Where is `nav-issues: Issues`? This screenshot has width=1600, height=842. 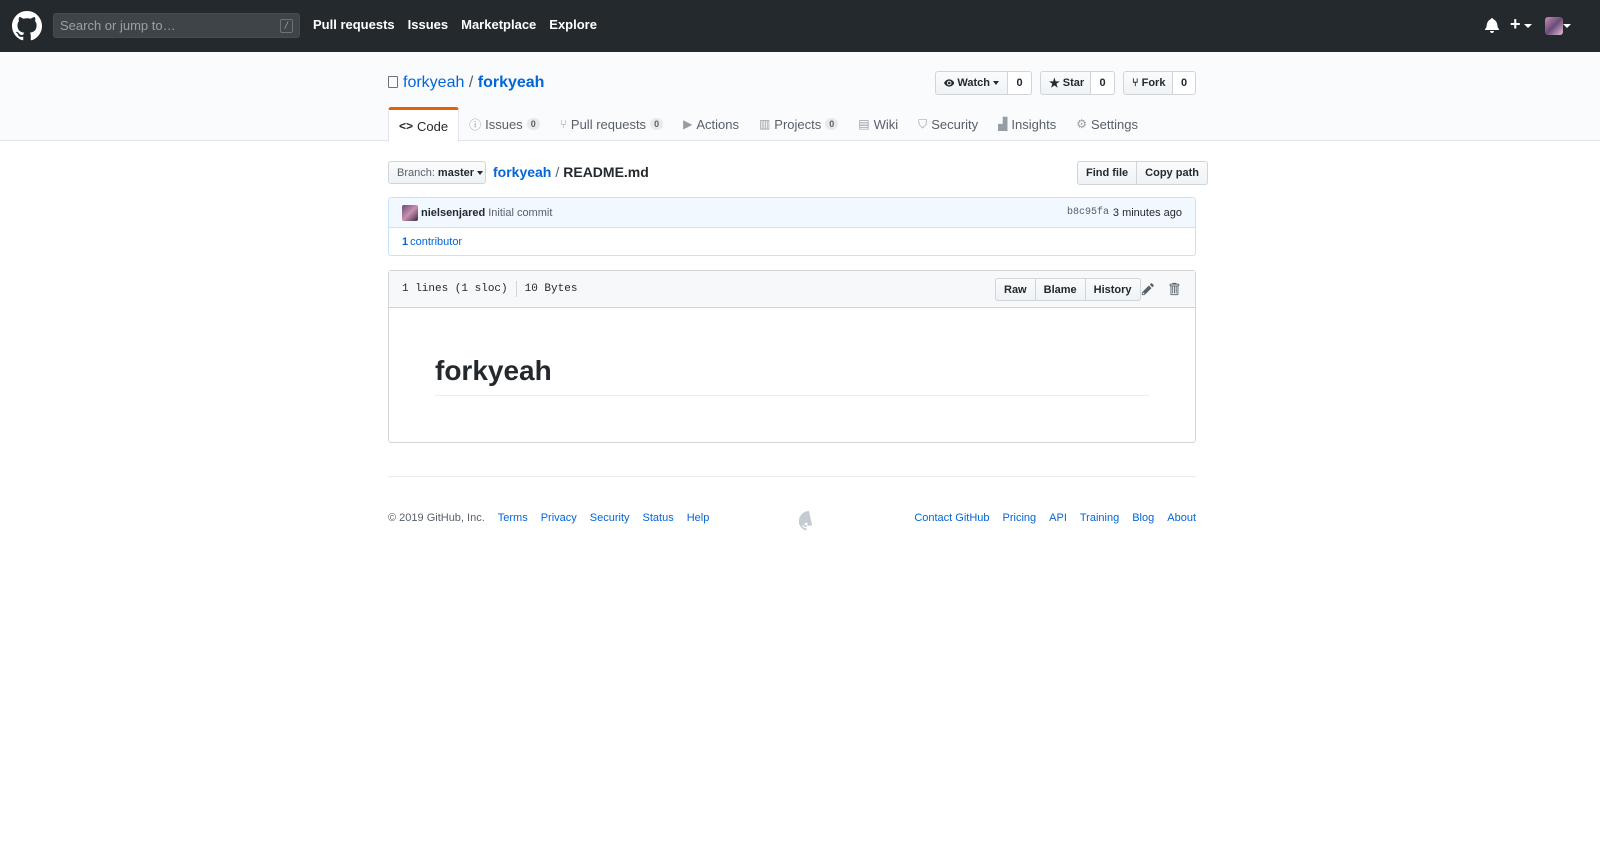 nav-issues: Issues is located at coordinates (428, 24).